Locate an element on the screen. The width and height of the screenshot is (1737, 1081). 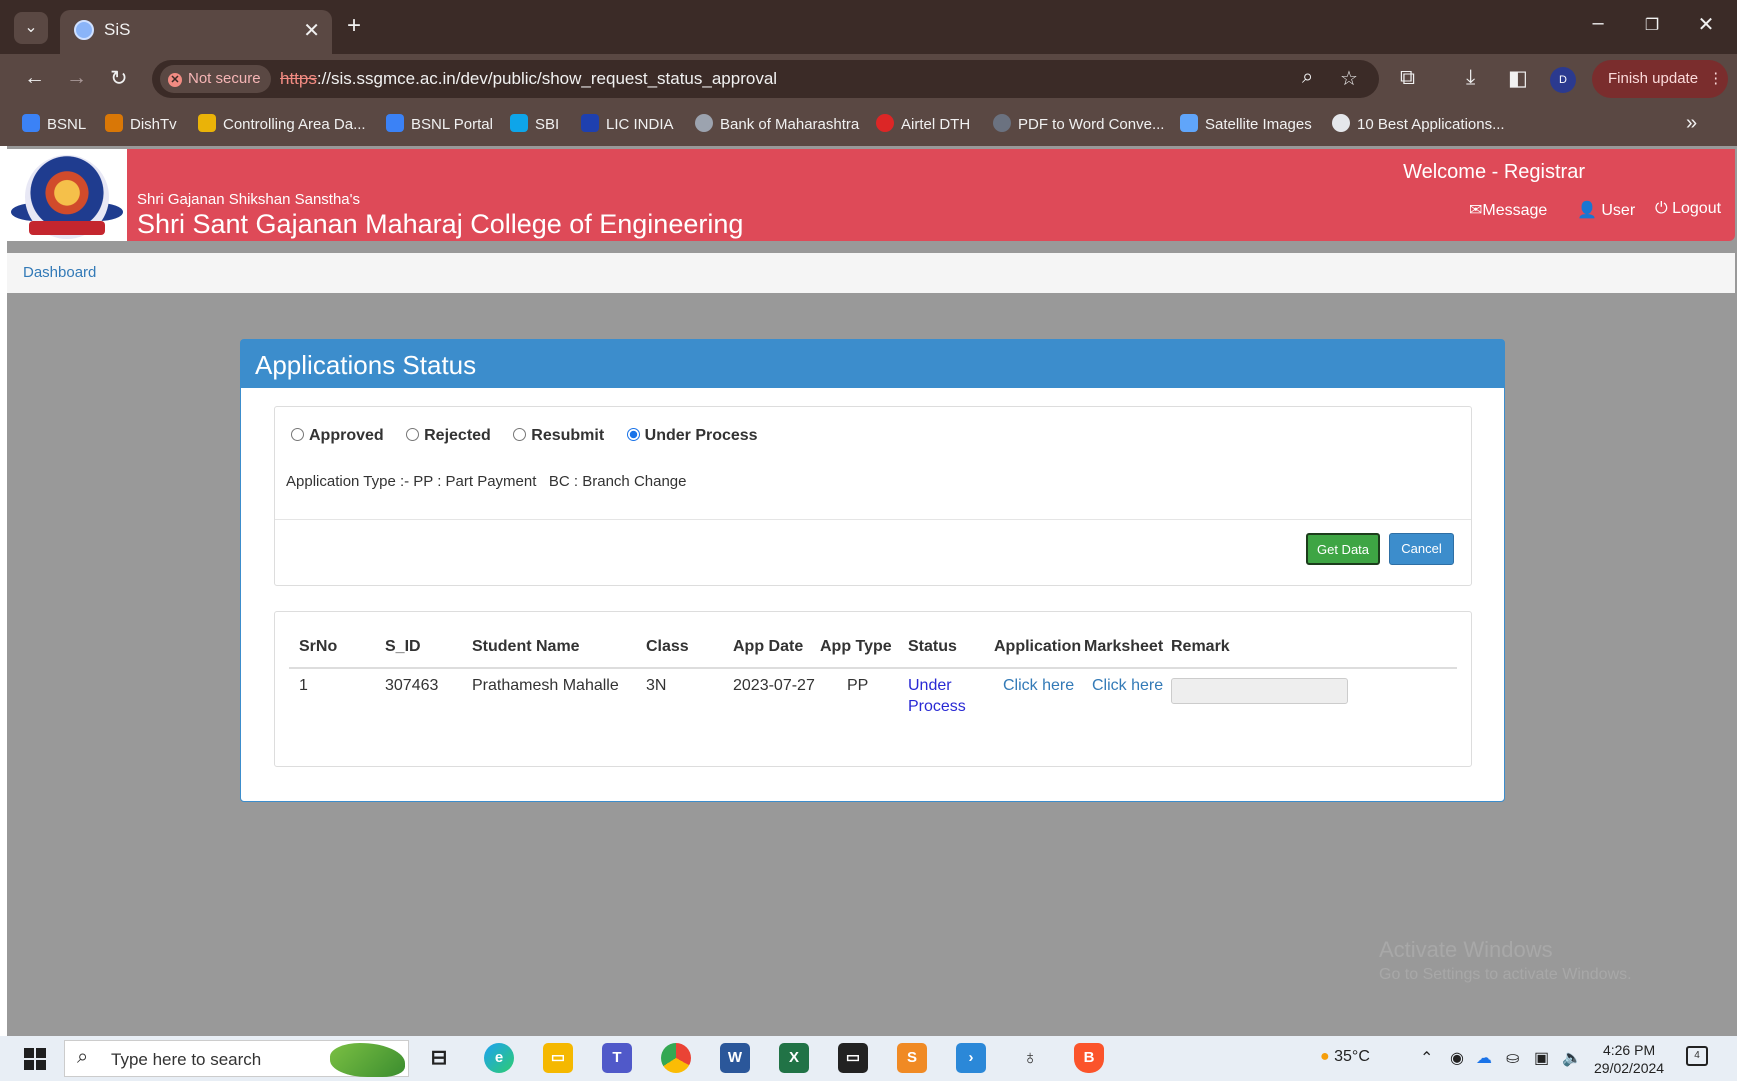
envelope-icon: ✉ is located at coordinates (1476, 210).